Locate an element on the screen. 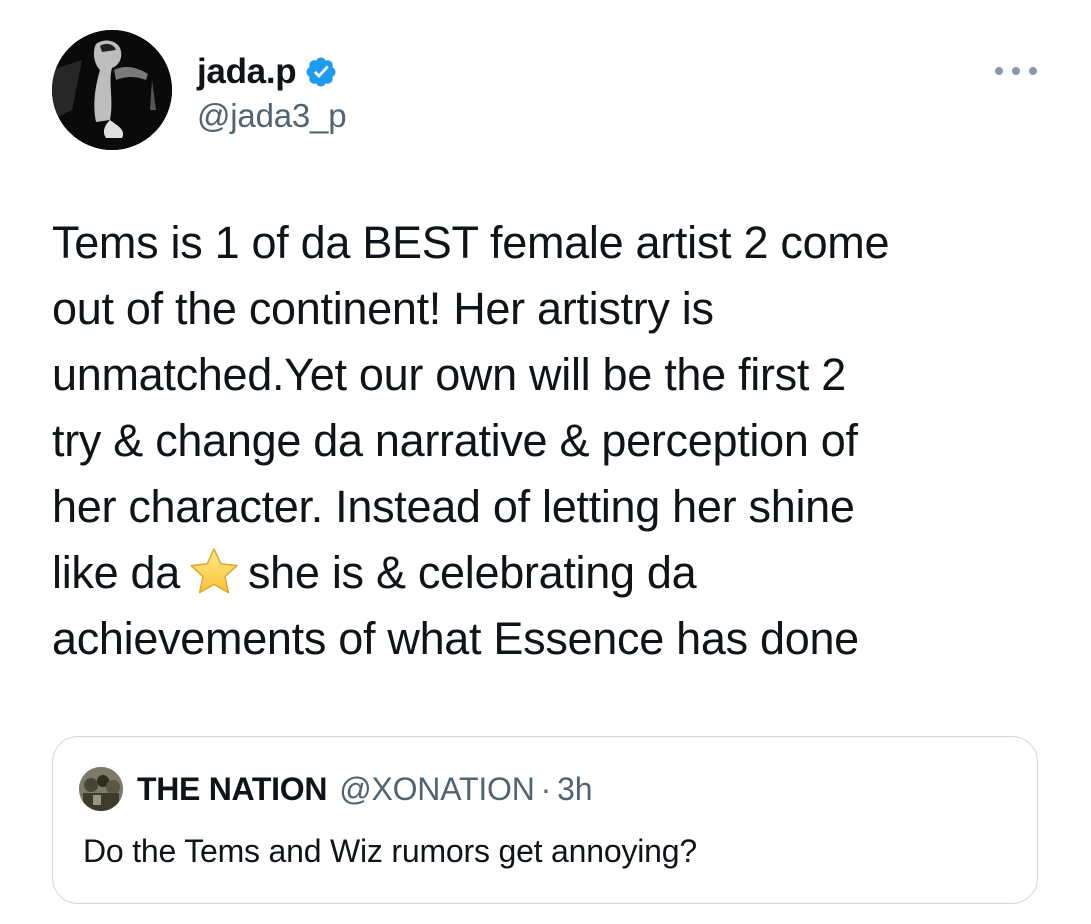 The height and width of the screenshot is (924, 1091). quoted-tweet-header: THE NATION @XONATION · 3h is located at coordinates (335, 789).